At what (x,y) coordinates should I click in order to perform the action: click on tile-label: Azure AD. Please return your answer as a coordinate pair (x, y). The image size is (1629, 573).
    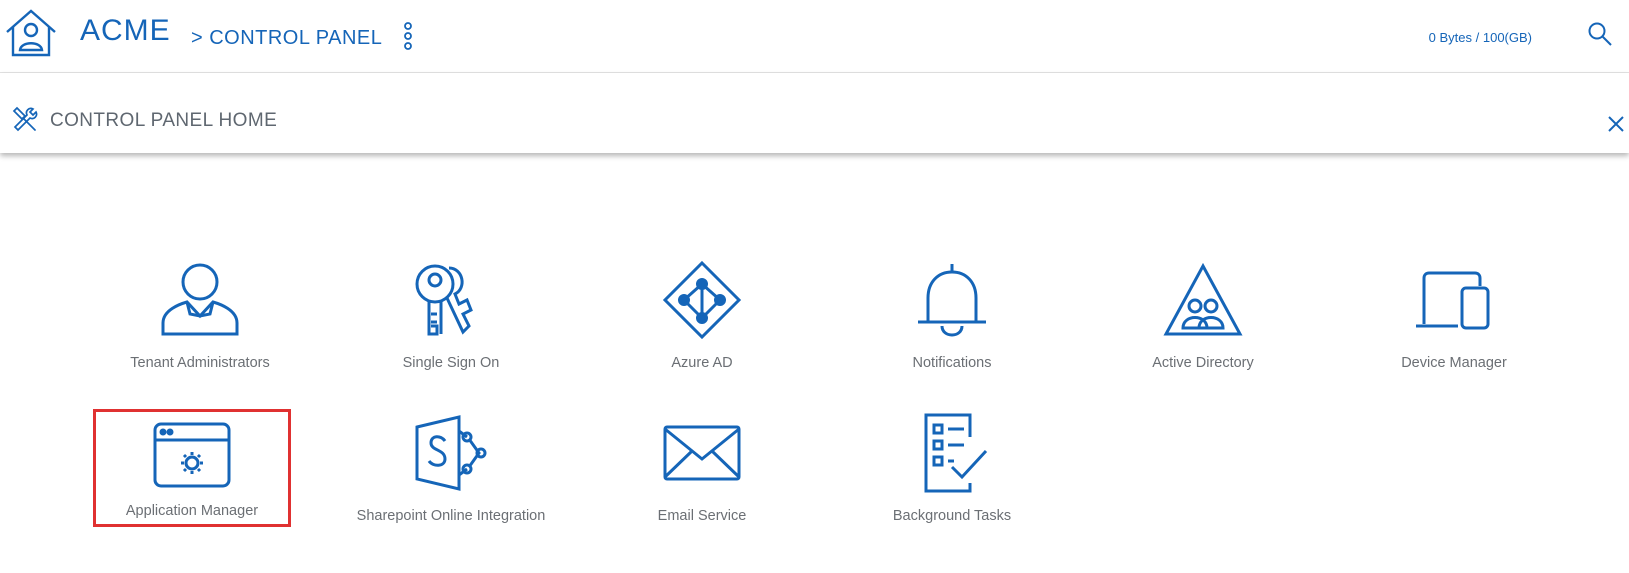
    Looking at the image, I should click on (702, 363).